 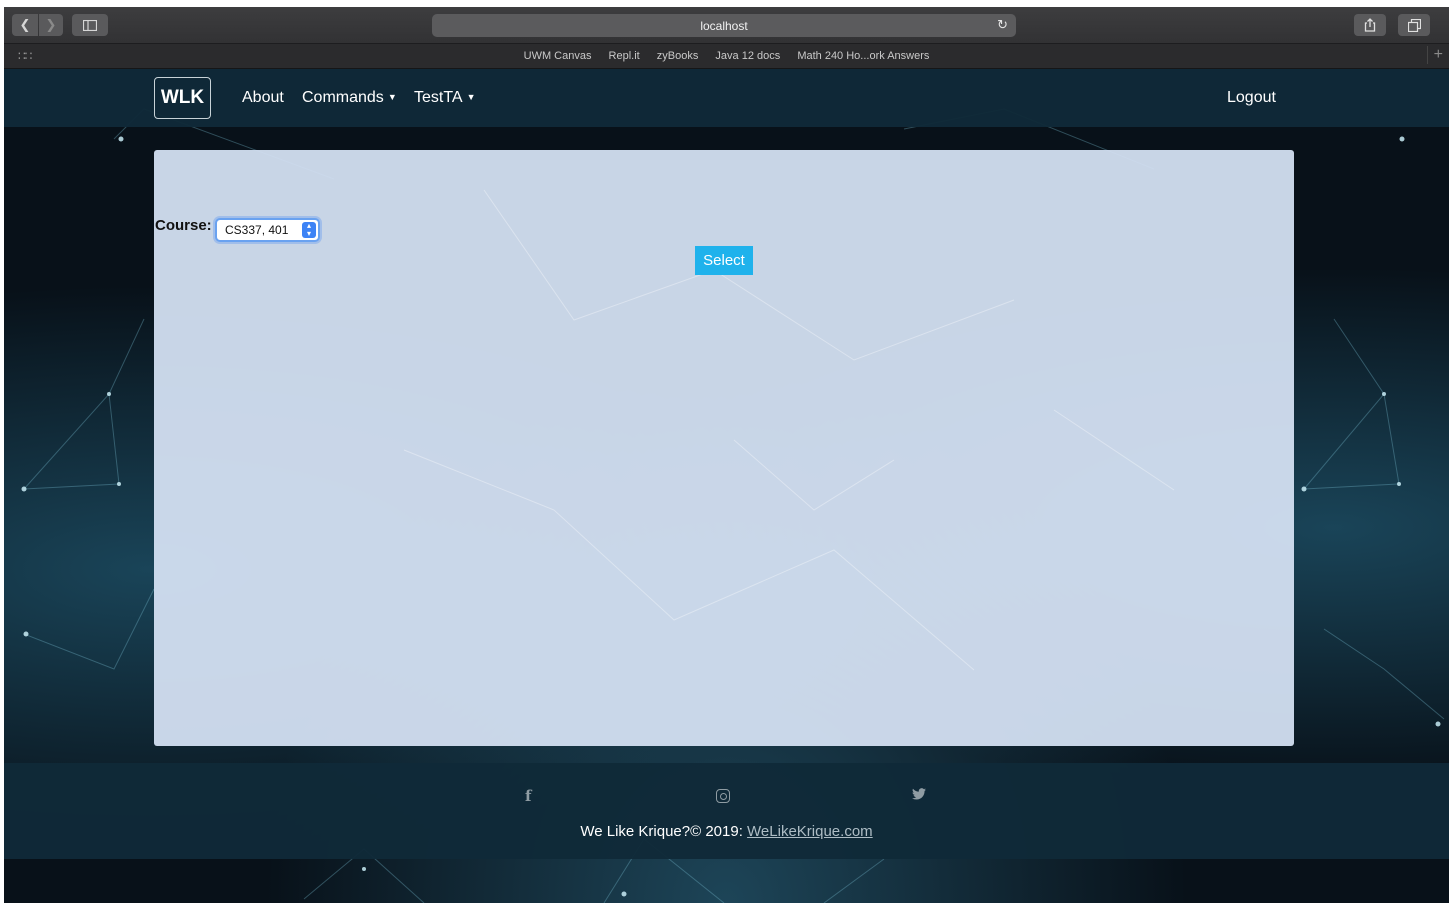 What do you see at coordinates (726, 98) in the screenshot?
I see `top-navbar: WLK About Commands ▼ TestTA ▼ Logout` at bounding box center [726, 98].